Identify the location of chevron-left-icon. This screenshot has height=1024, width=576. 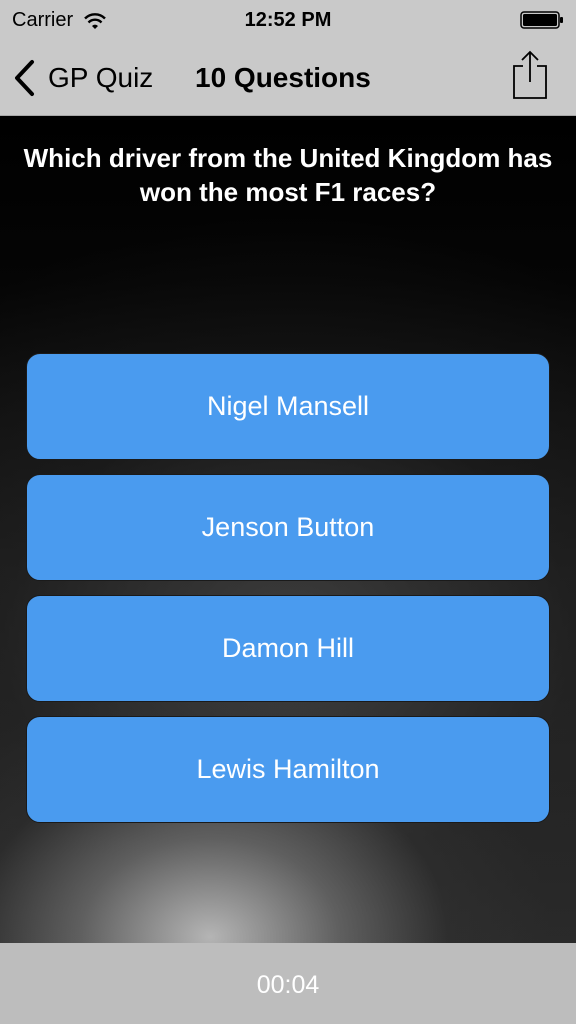
(24, 78).